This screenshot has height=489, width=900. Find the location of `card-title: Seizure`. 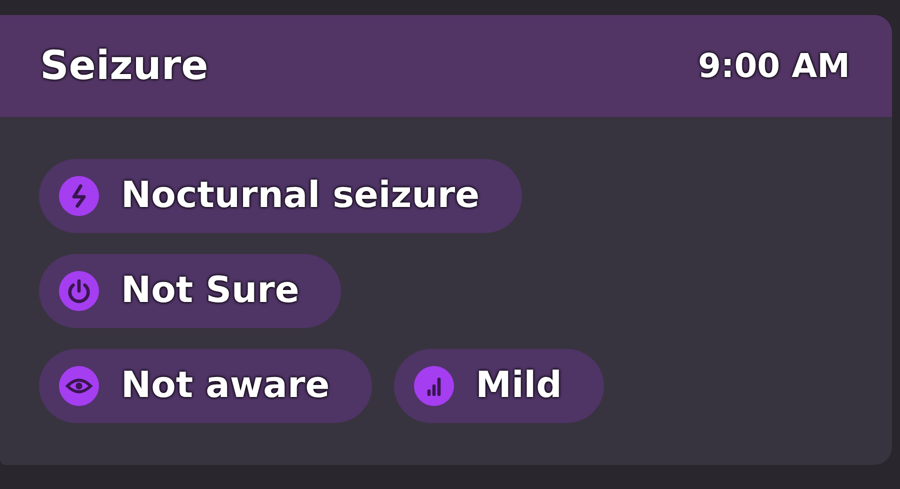

card-title: Seizure is located at coordinates (124, 66).